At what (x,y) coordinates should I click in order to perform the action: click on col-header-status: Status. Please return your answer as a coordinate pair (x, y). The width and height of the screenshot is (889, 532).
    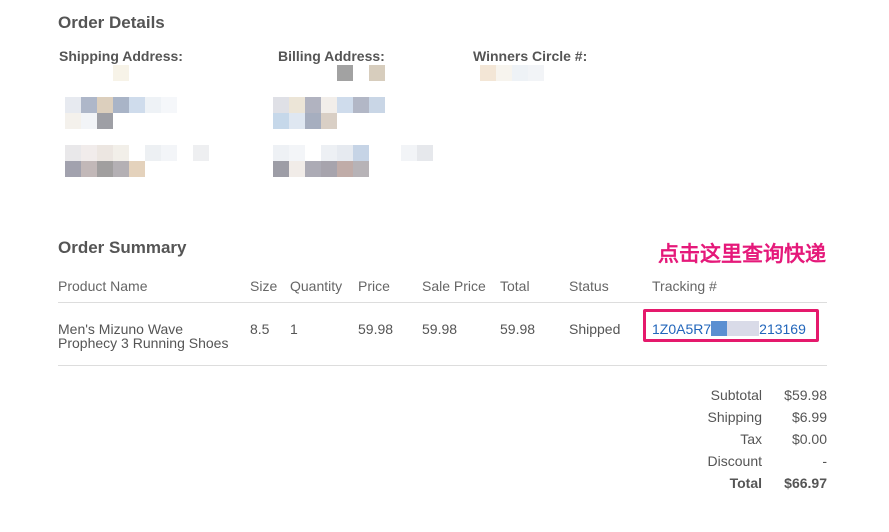
    Looking at the image, I should click on (589, 286).